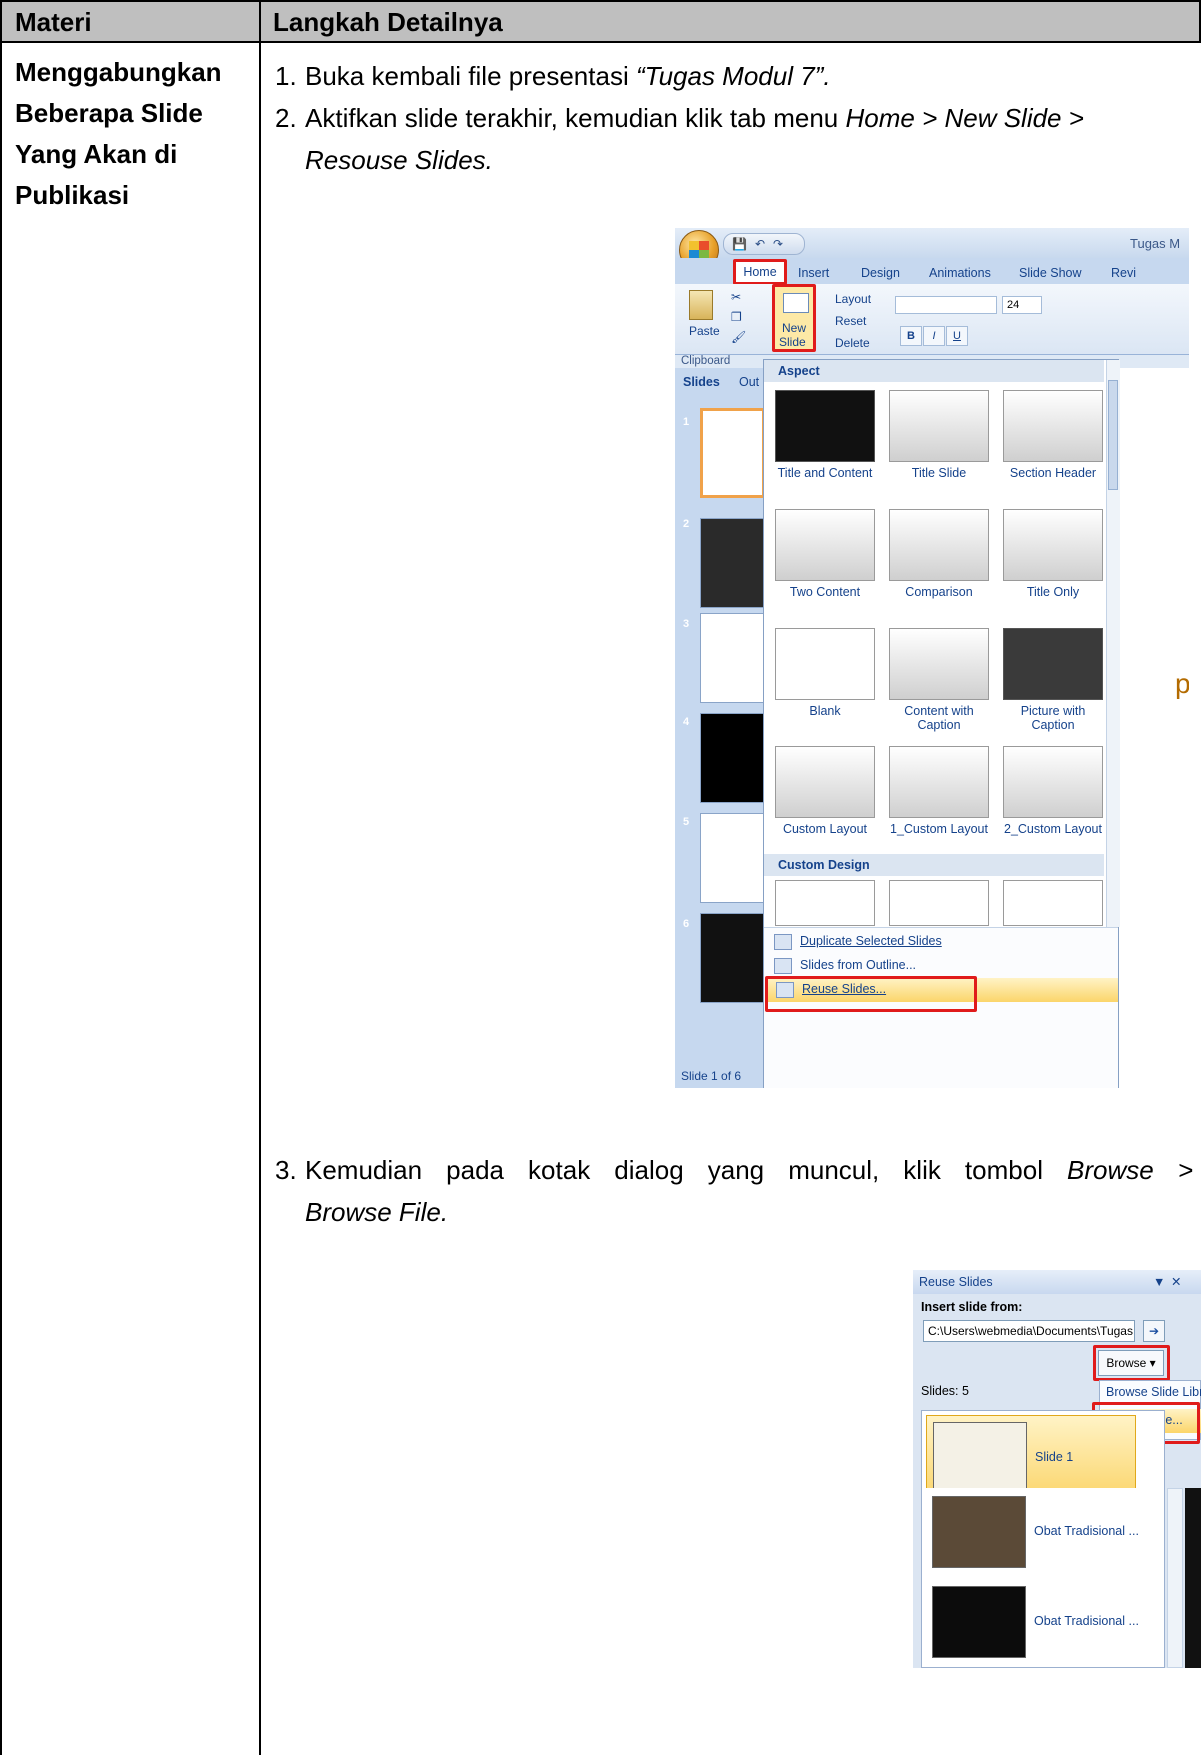 The image size is (1201, 1755). I want to click on tab-review: Revi, so click(1123, 273).